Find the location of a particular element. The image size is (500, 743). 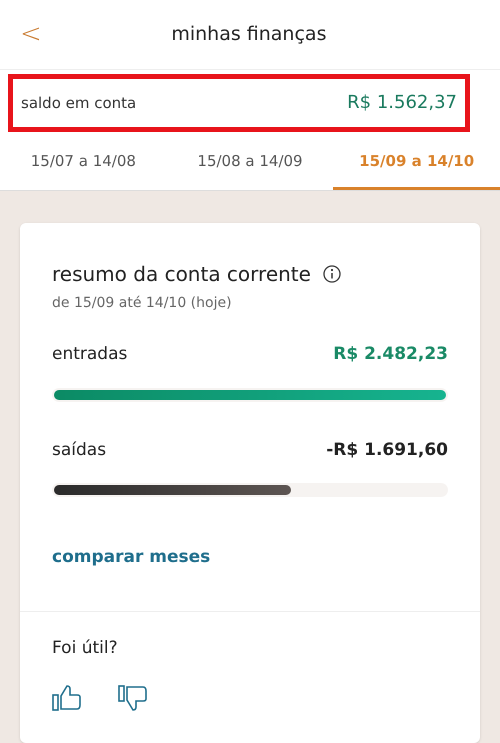

period-tab: 15/08 a 14/09 is located at coordinates (250, 163).